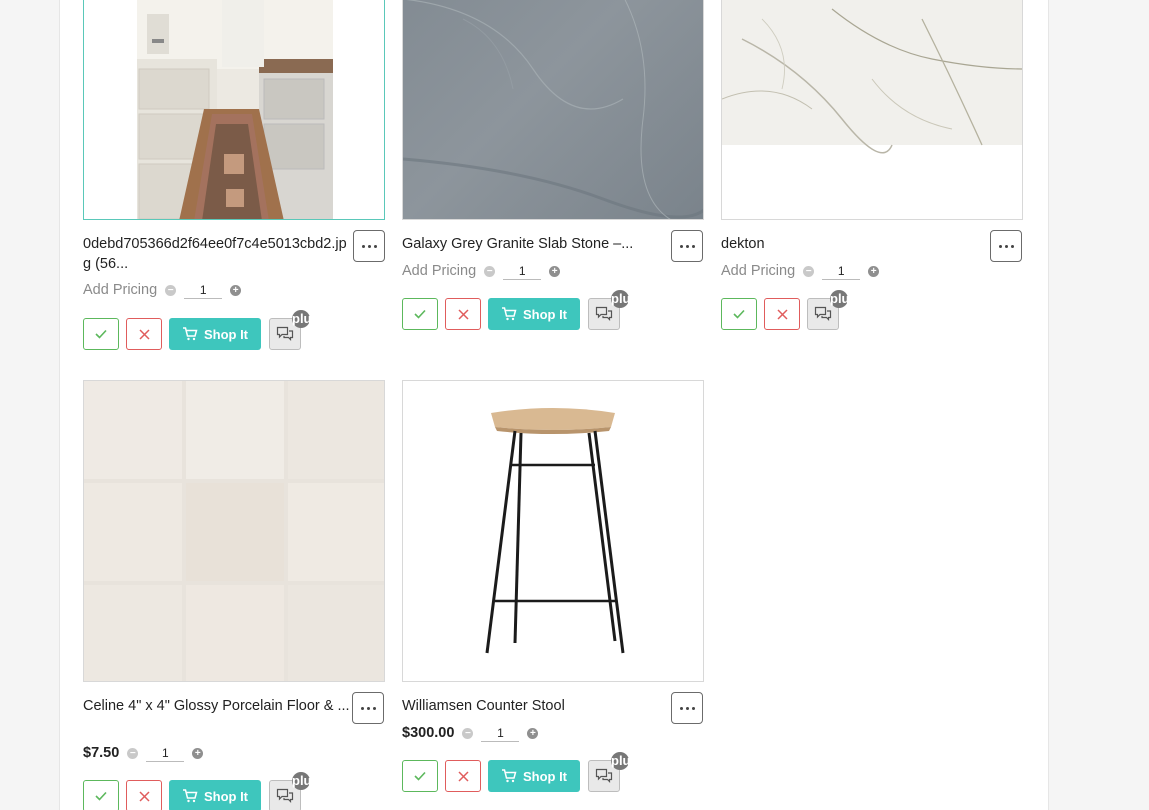 The width and height of the screenshot is (1149, 810). Describe the element at coordinates (143, 753) in the screenshot. I see `pricing-row: $7.50 − +` at that location.